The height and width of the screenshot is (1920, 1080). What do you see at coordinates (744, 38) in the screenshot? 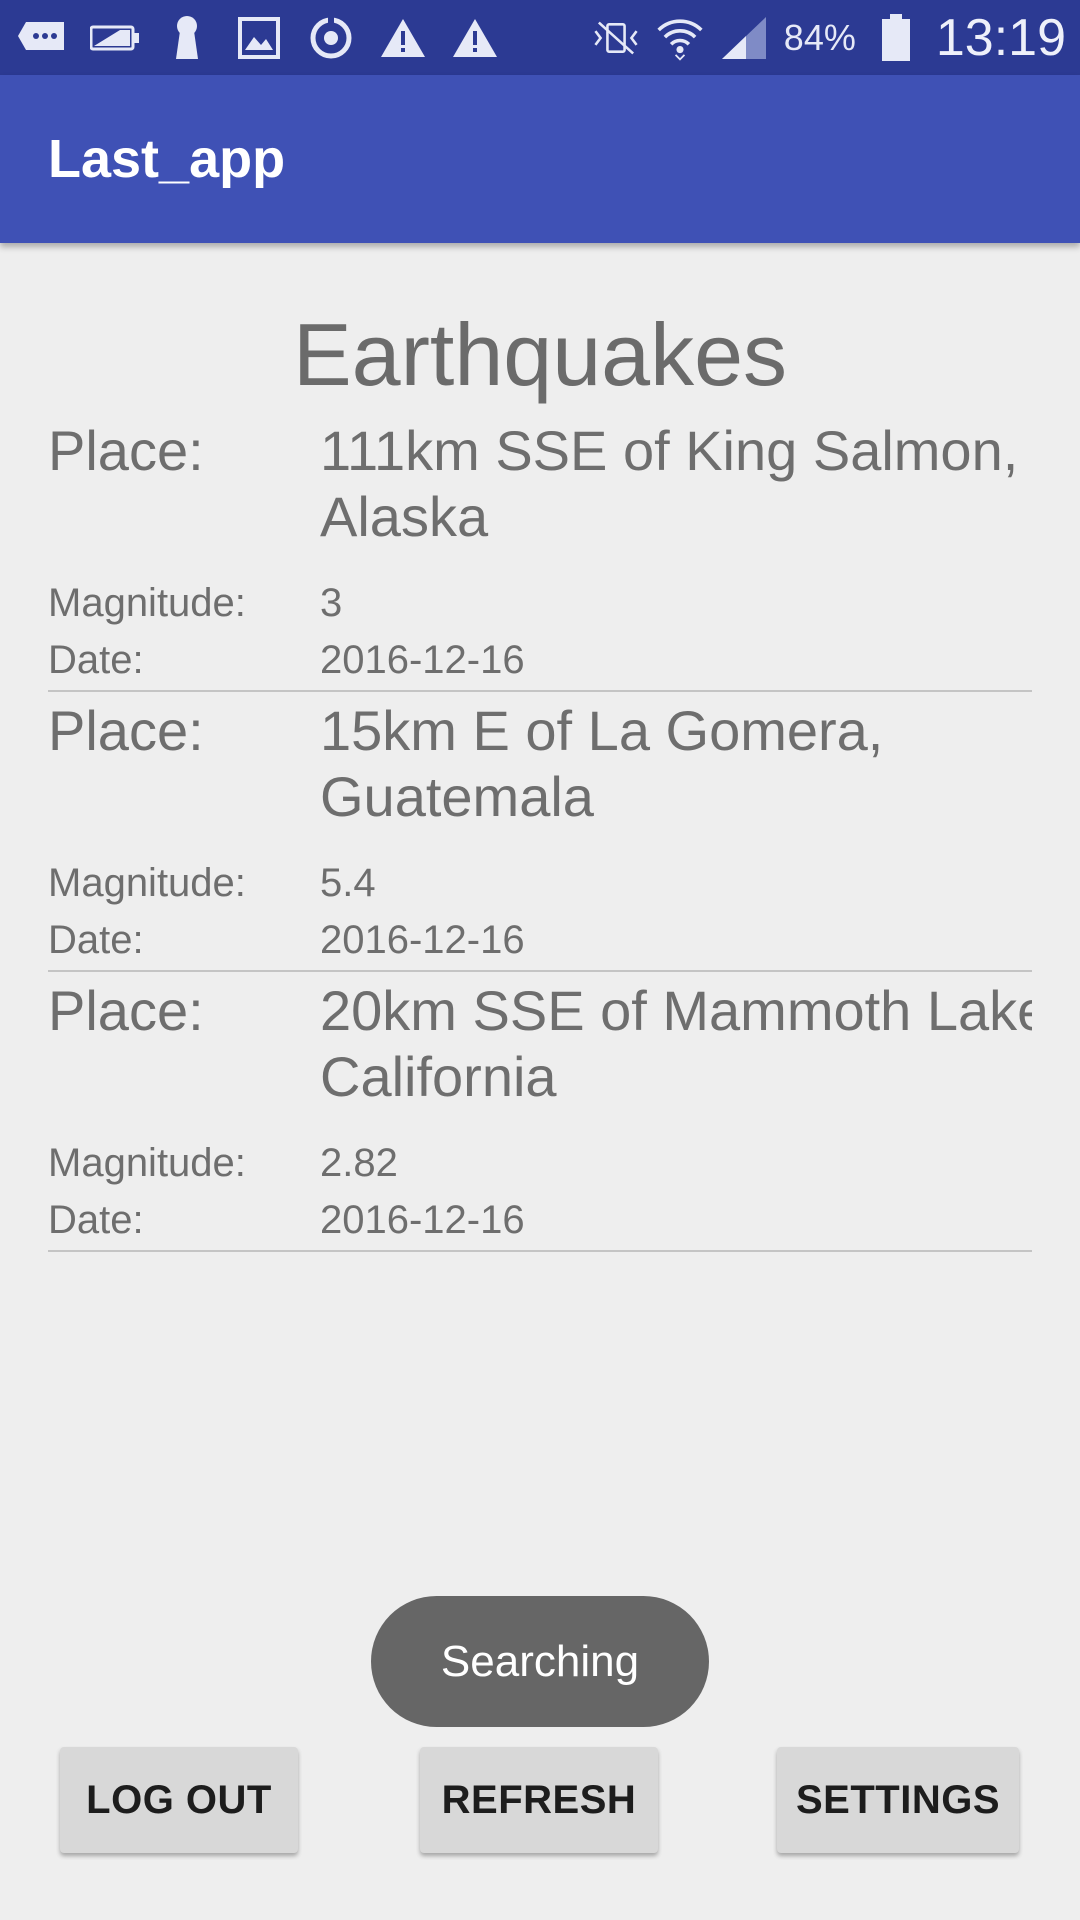
I see `signal-icon` at bounding box center [744, 38].